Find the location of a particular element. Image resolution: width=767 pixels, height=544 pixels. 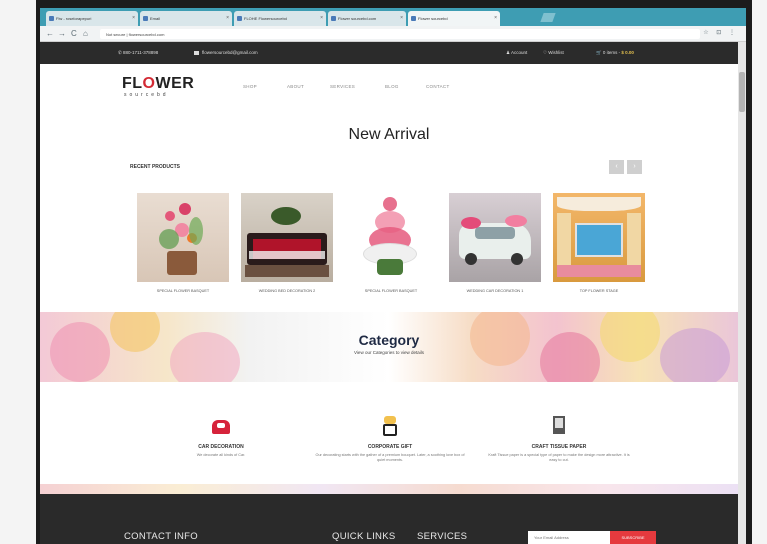

category-item-title: CORPORATE GIFT is located at coordinates (390, 447).